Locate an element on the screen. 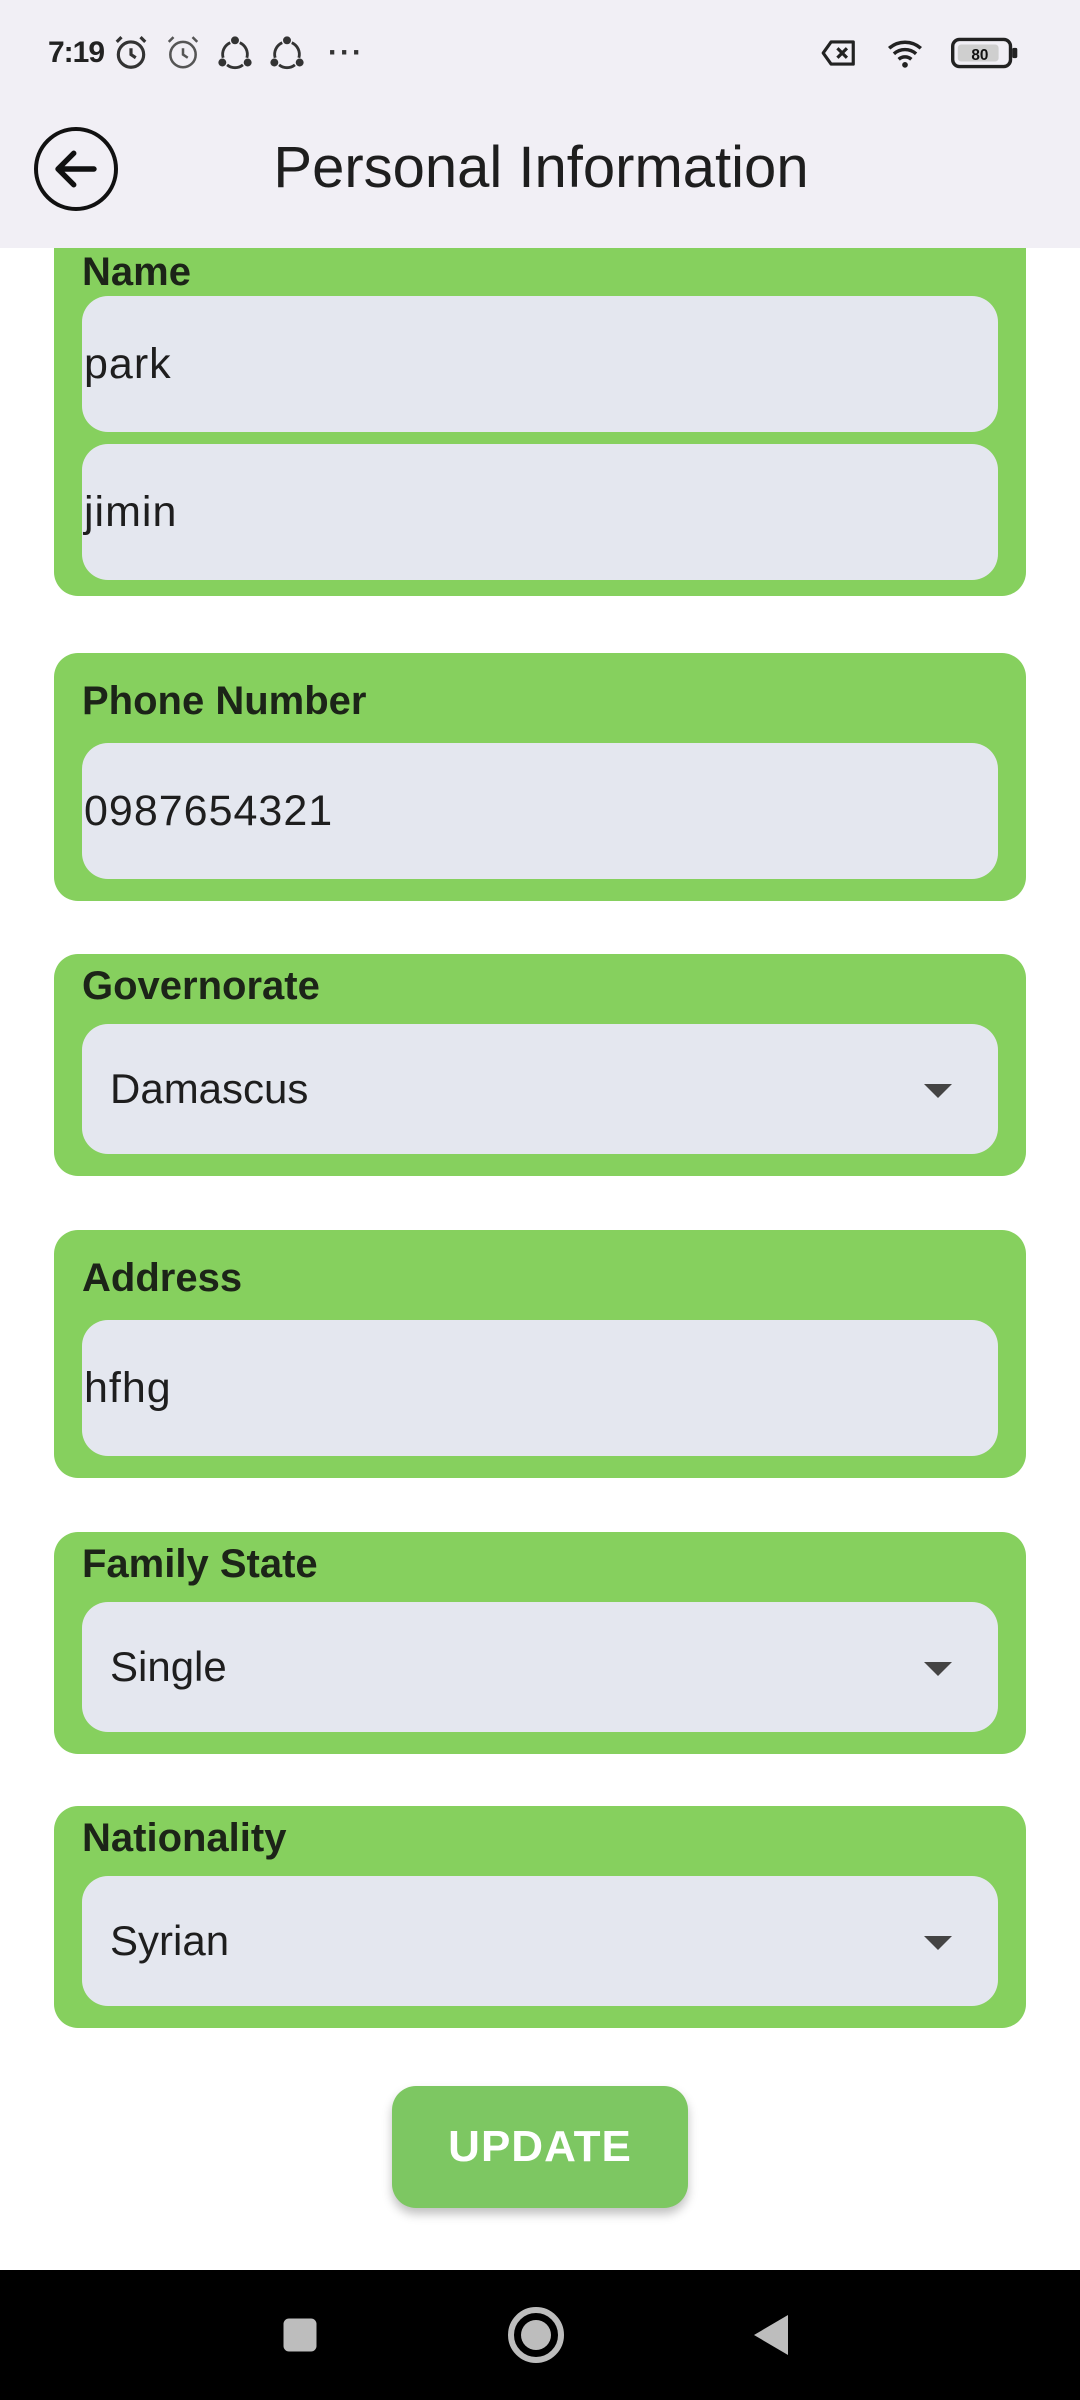 Image resolution: width=1080 pixels, height=2400 pixels. address-label: Address is located at coordinates (162, 1278).